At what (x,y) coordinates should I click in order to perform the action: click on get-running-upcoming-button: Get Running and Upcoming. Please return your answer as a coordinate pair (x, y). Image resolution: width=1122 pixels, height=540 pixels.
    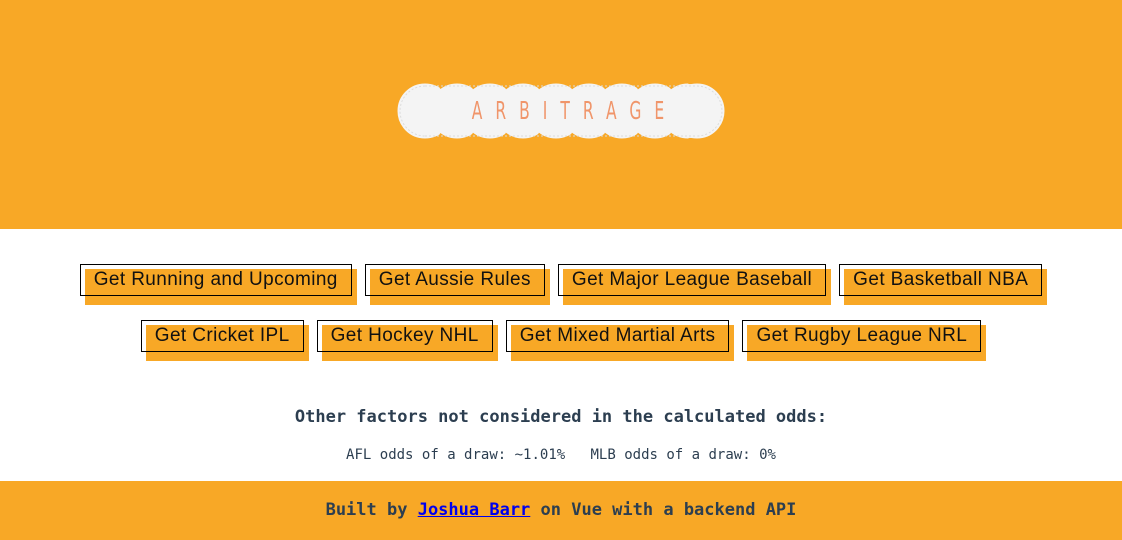
    Looking at the image, I should click on (215, 280).